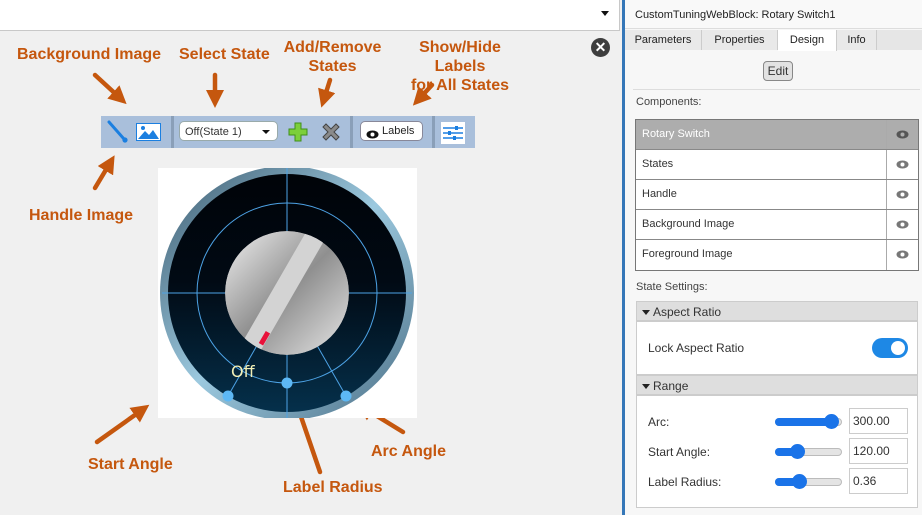 This screenshot has width=922, height=515. I want to click on state-settings-label: State Settings:, so click(672, 287).